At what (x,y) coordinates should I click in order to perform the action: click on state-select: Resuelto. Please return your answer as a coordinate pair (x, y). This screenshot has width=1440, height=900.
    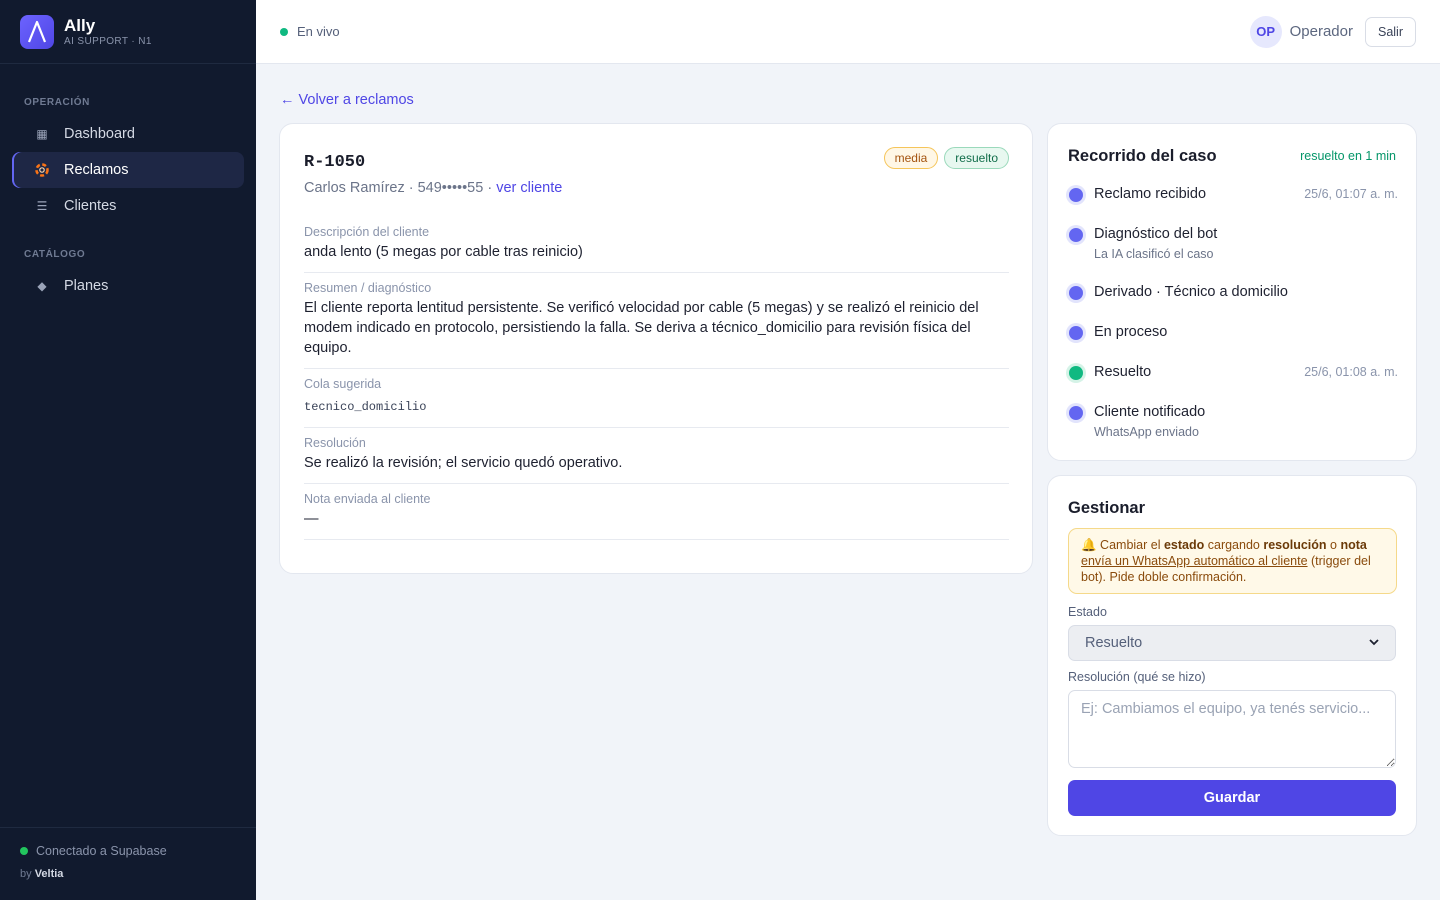
    Looking at the image, I should click on (1232, 643).